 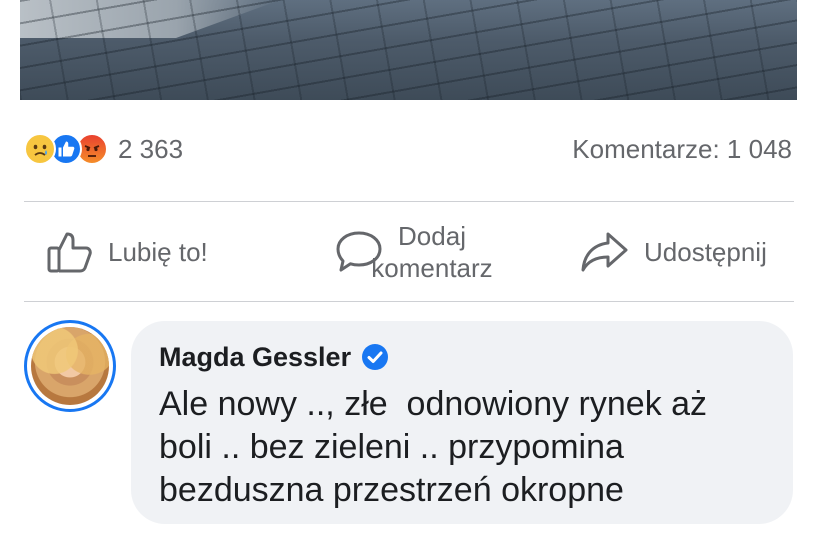 What do you see at coordinates (151, 149) in the screenshot?
I see `reaction-count: 2 363` at bounding box center [151, 149].